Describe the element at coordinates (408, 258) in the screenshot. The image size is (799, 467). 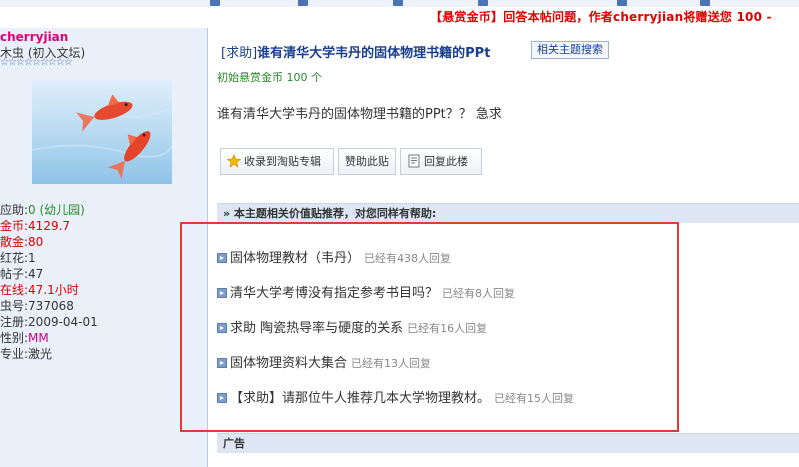
I see `reply-count: 已经有438人回复` at that location.